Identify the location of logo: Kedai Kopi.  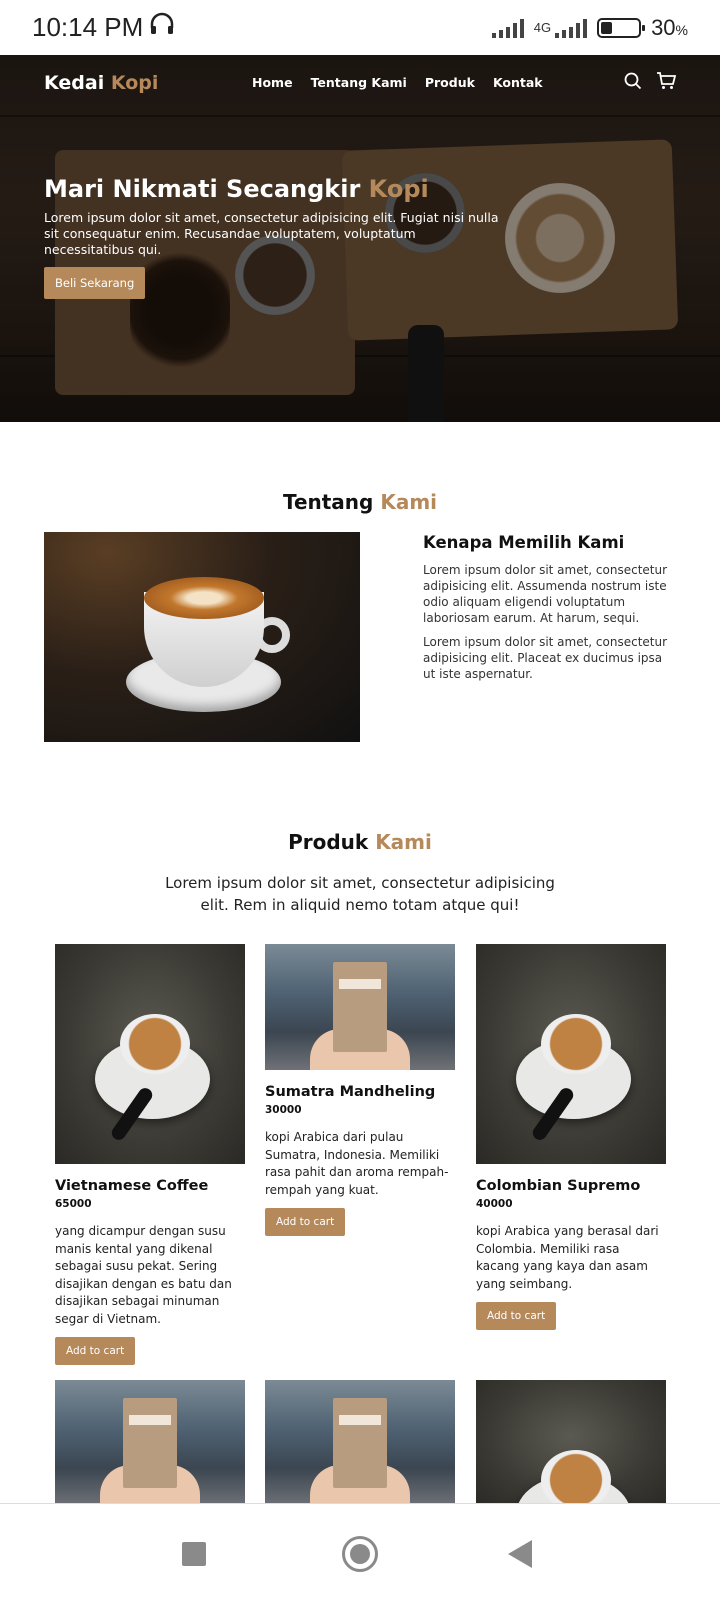
(101, 83).